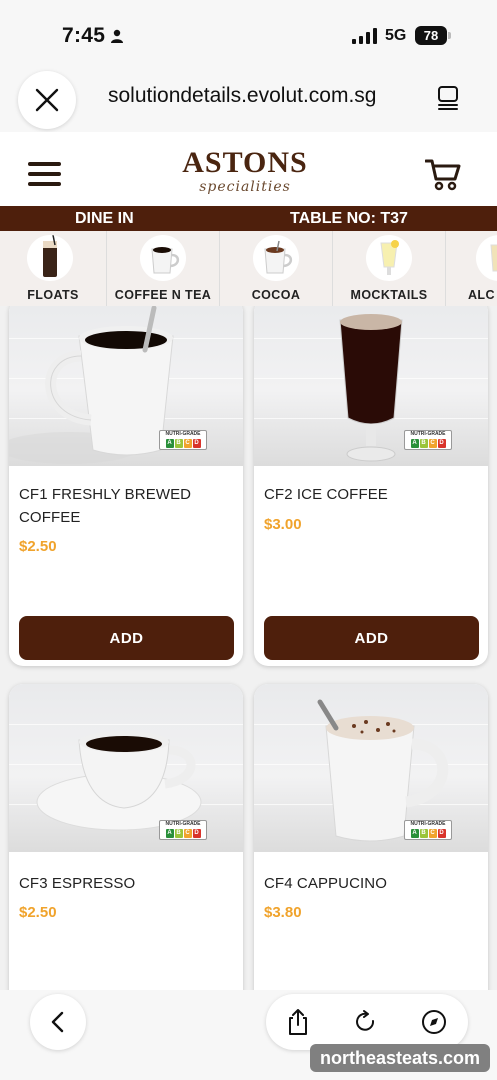 This screenshot has height=1080, width=497. I want to click on add-button-cf2: ADD, so click(371, 638).